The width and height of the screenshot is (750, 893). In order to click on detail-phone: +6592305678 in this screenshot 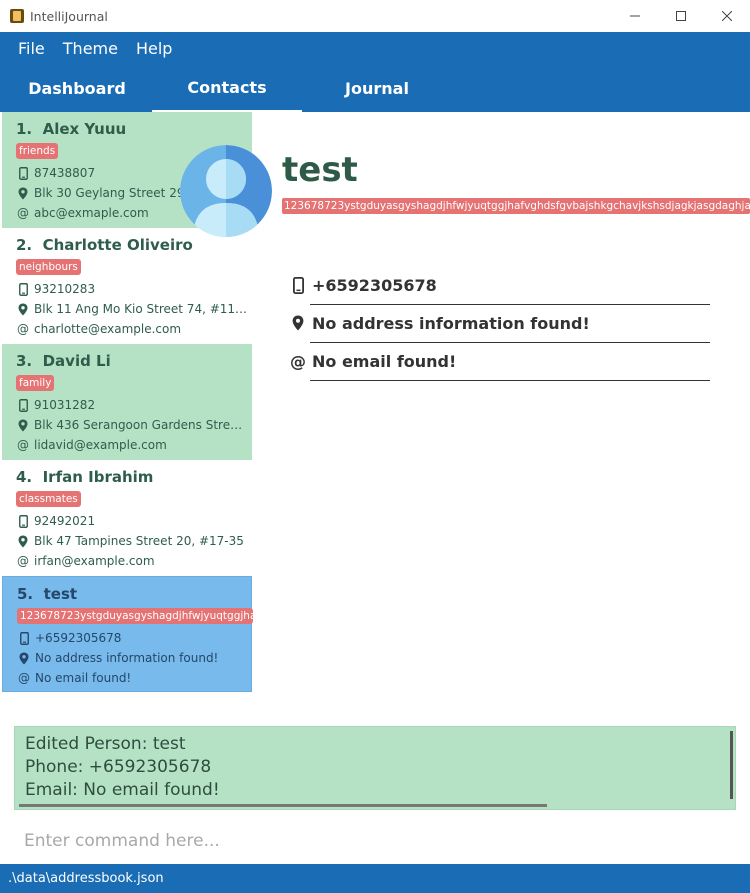, I will do `click(500, 285)`.